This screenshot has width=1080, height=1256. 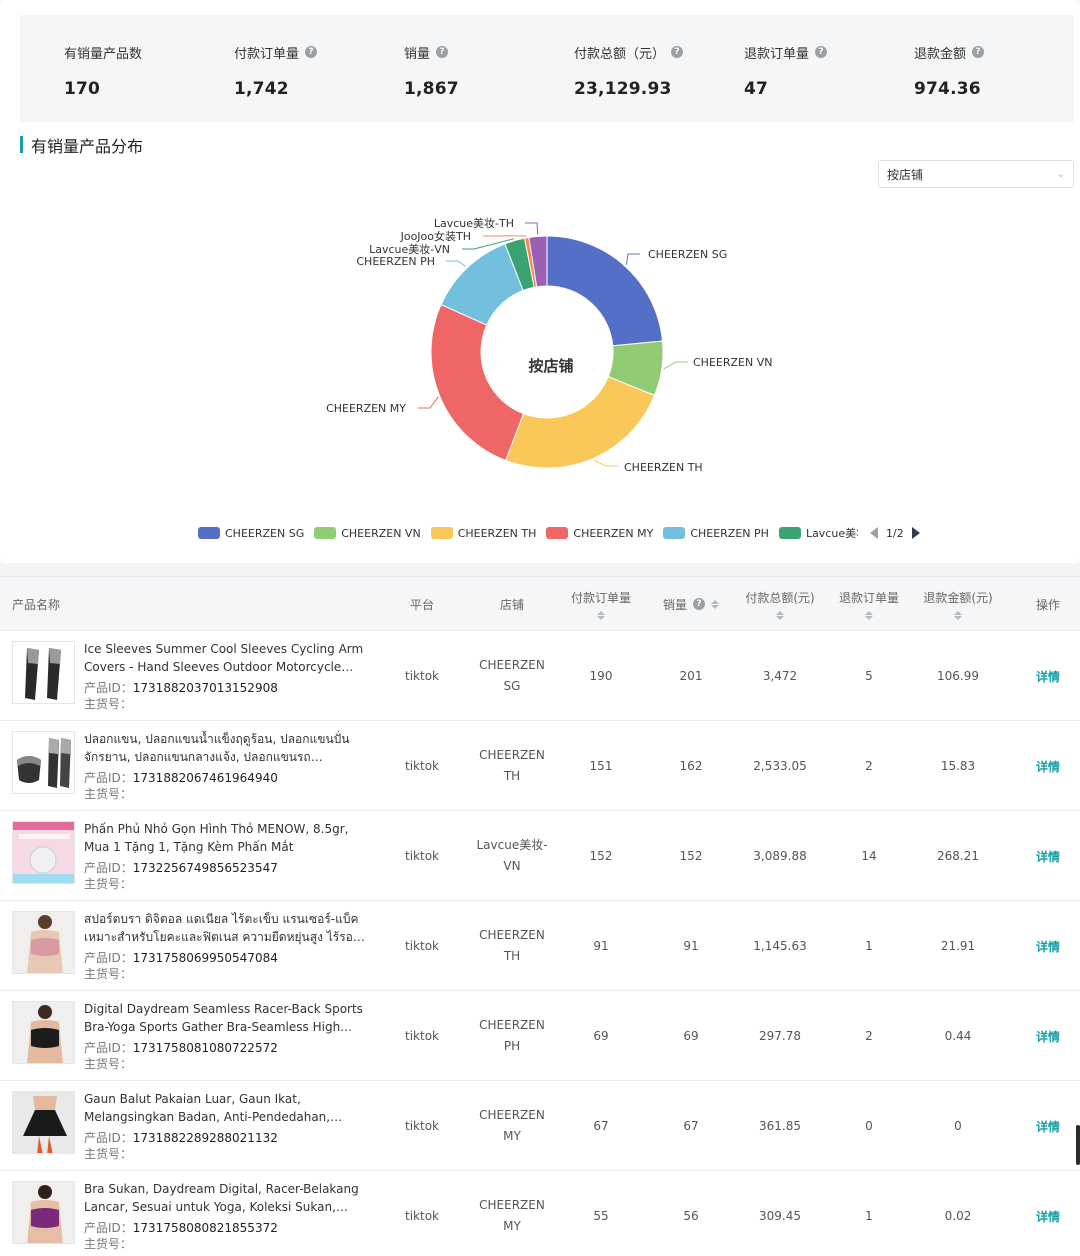 What do you see at coordinates (512, 765) in the screenshot?
I see `cell-shop: CHEERZEN TH` at bounding box center [512, 765].